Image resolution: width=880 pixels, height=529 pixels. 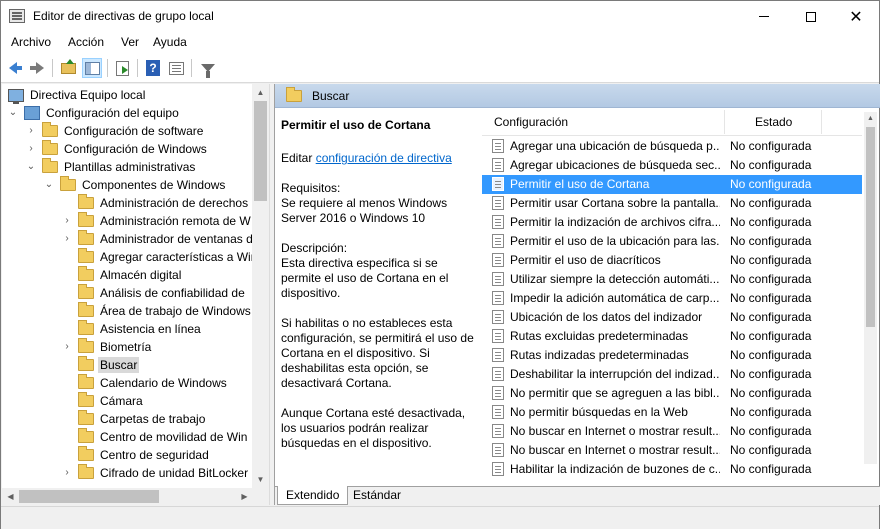 I want to click on tree-item: › Administrador de ventanas d, so click(x=132, y=239).